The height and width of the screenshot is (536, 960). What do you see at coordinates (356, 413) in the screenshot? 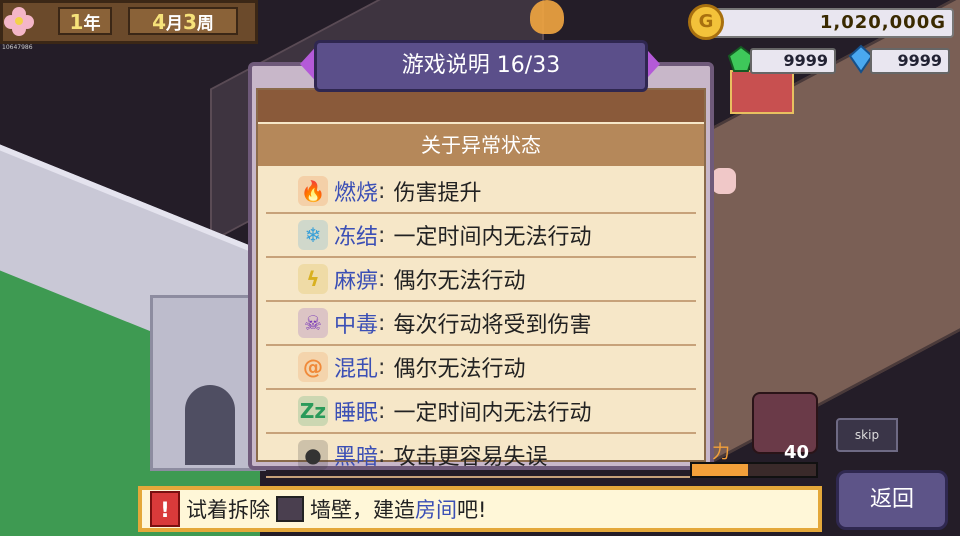
I see `status-name: 睡眠` at bounding box center [356, 413].